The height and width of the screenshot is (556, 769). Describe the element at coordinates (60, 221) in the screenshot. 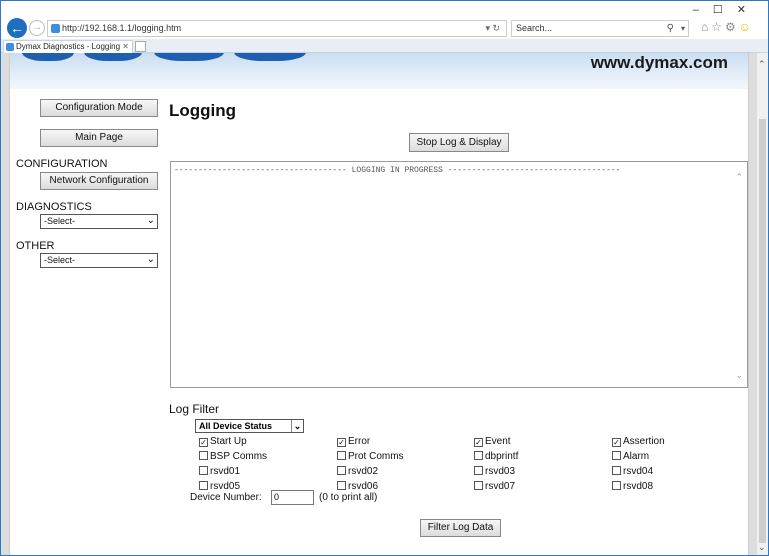

I see `diagnostics-select-value: -Select-` at that location.